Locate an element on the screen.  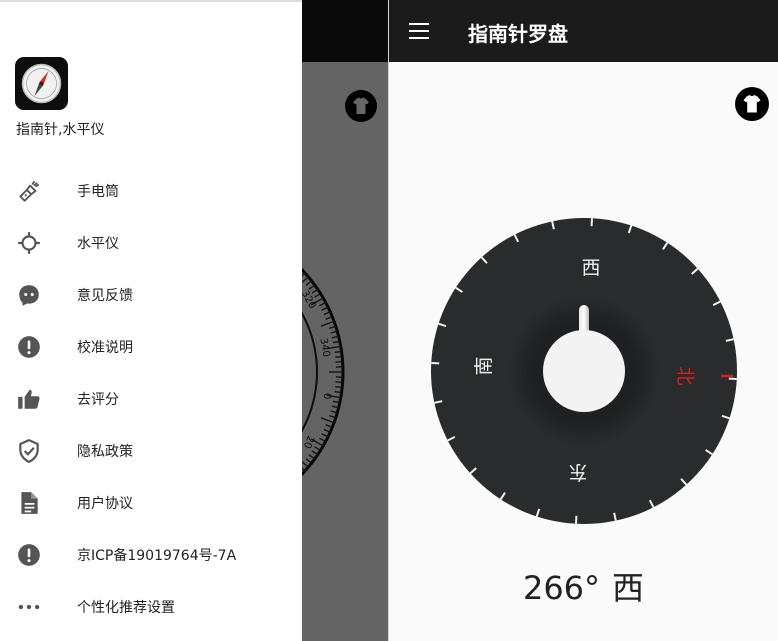
menu-item-icp-license: 京ICP备19019764号-7A is located at coordinates (151, 555).